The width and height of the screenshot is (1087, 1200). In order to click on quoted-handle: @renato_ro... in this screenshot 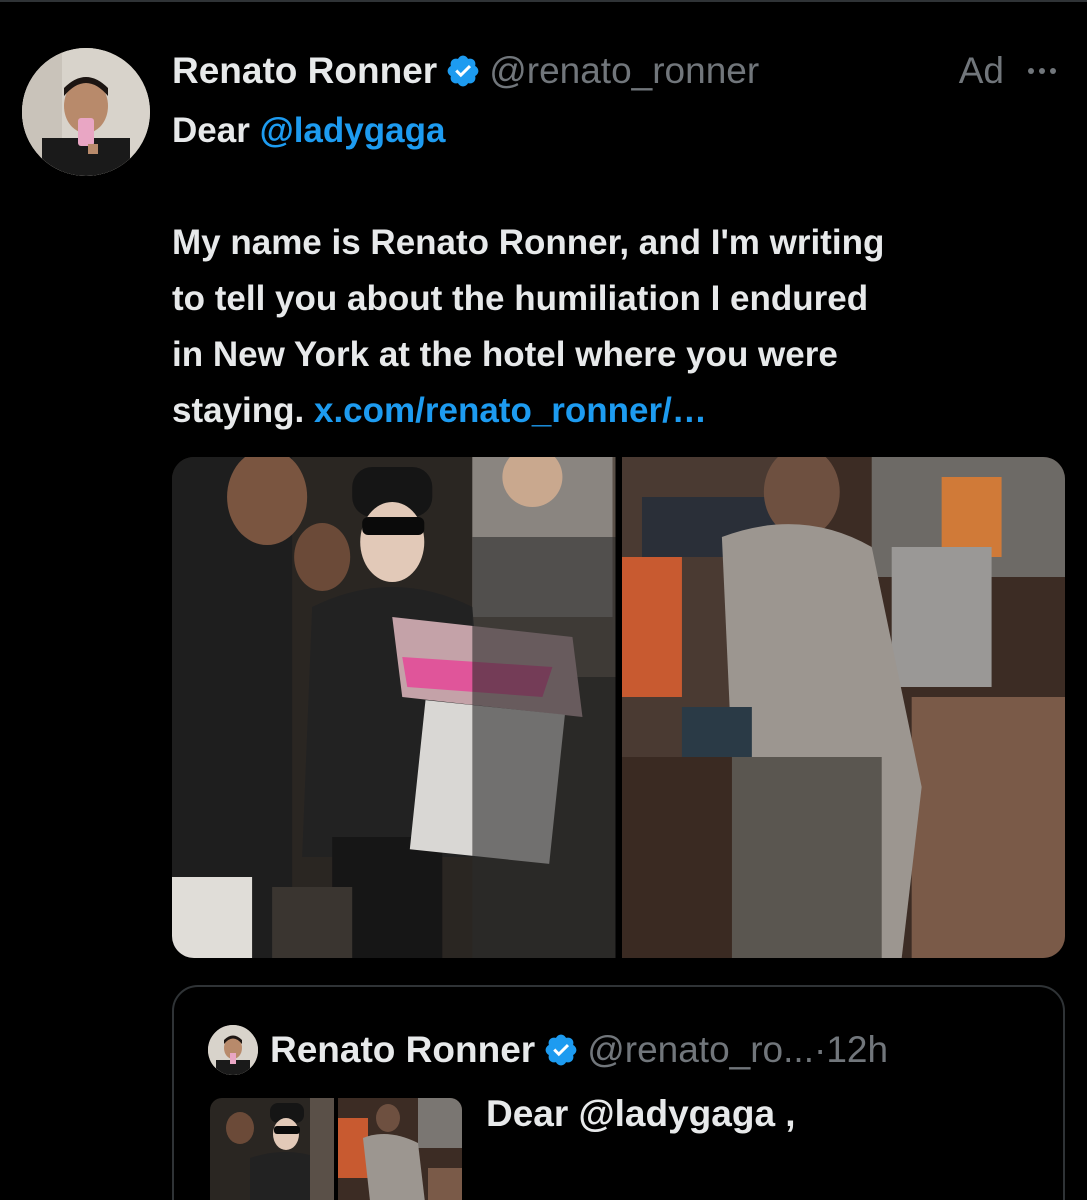, I will do `click(700, 1050)`.